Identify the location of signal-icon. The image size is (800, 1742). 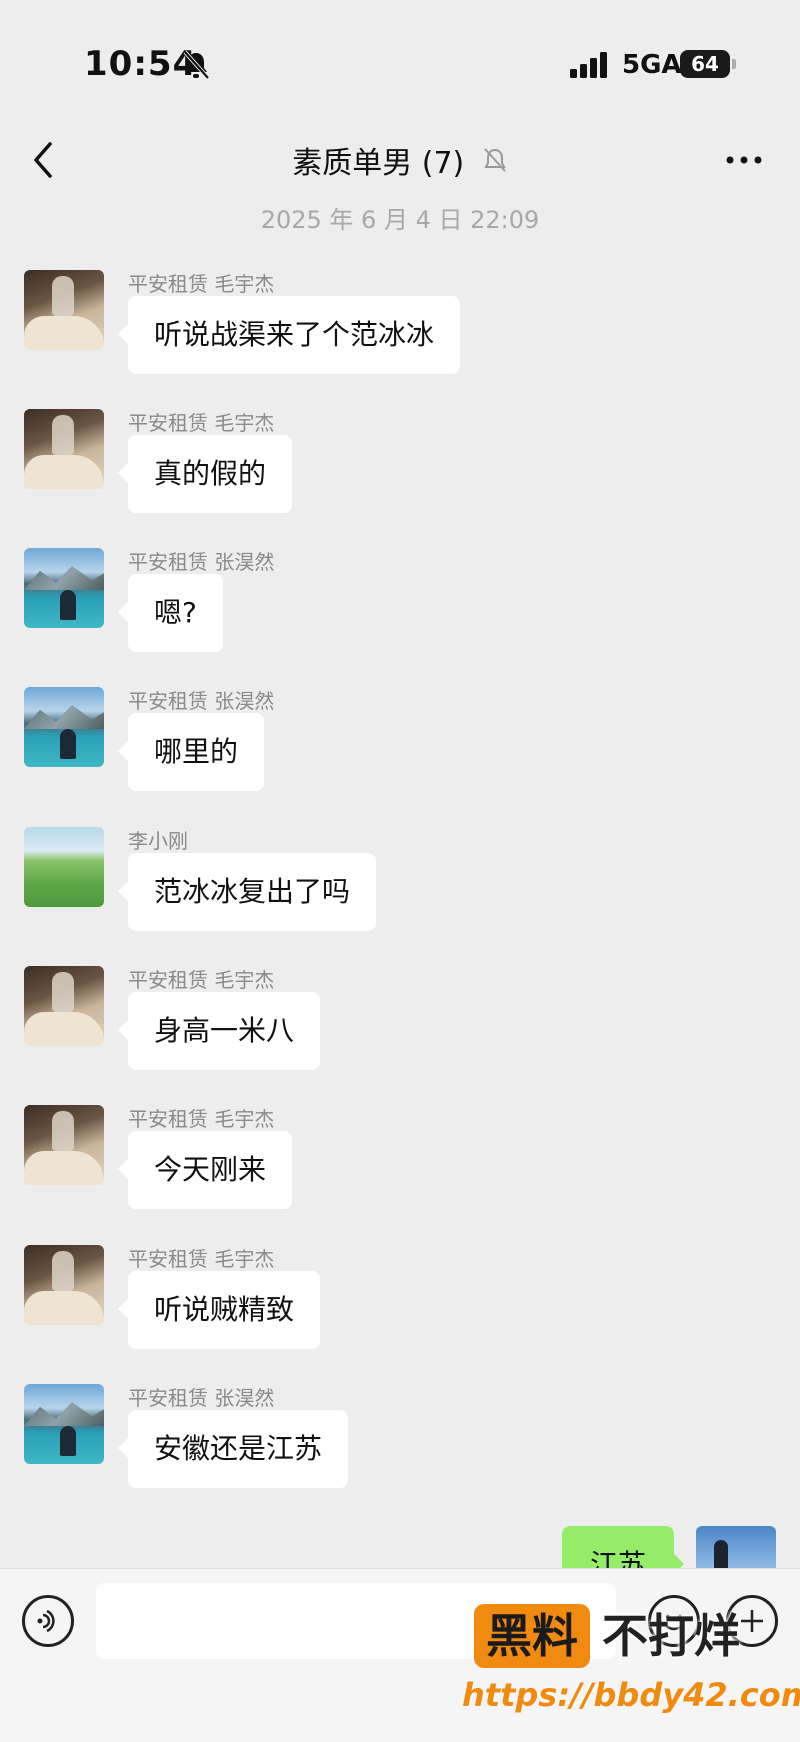
(588, 65).